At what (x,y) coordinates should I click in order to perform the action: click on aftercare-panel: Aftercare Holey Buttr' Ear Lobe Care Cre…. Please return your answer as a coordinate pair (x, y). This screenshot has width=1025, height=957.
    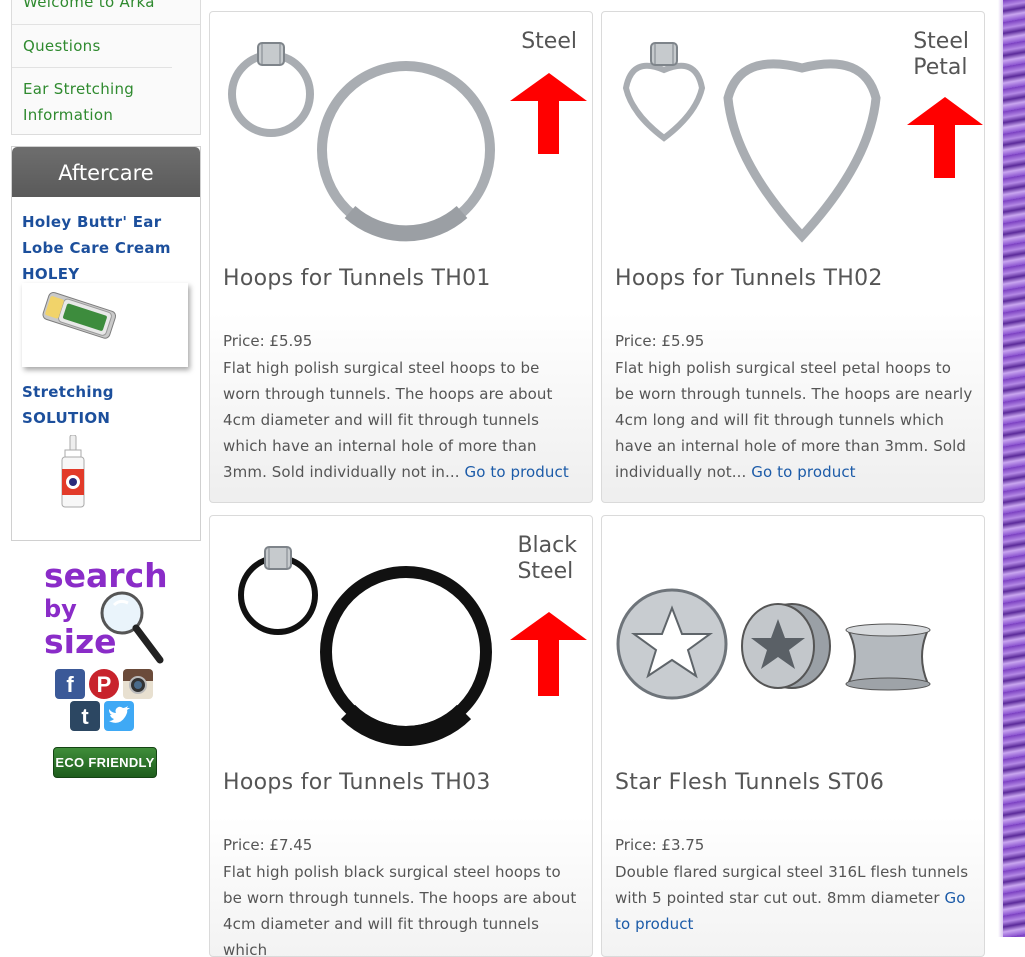
    Looking at the image, I should click on (106, 343).